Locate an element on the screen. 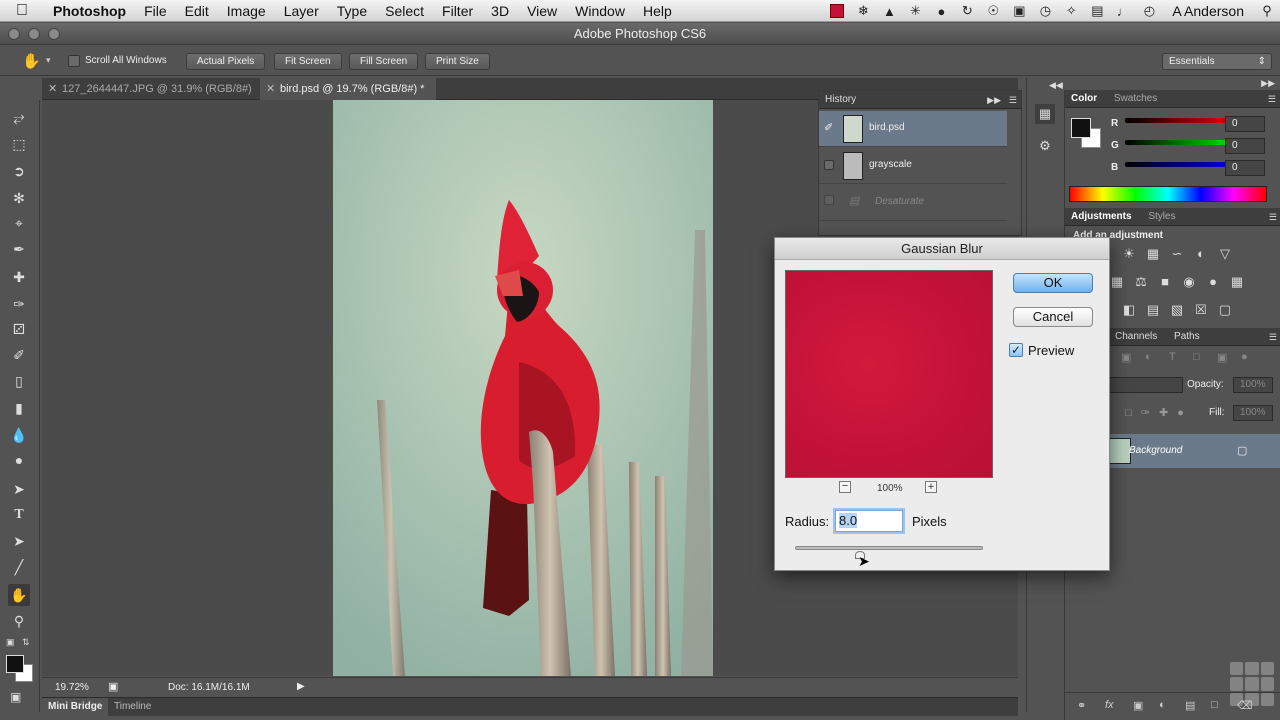  preview-checkbox: ✓ is located at coordinates (1016, 350).